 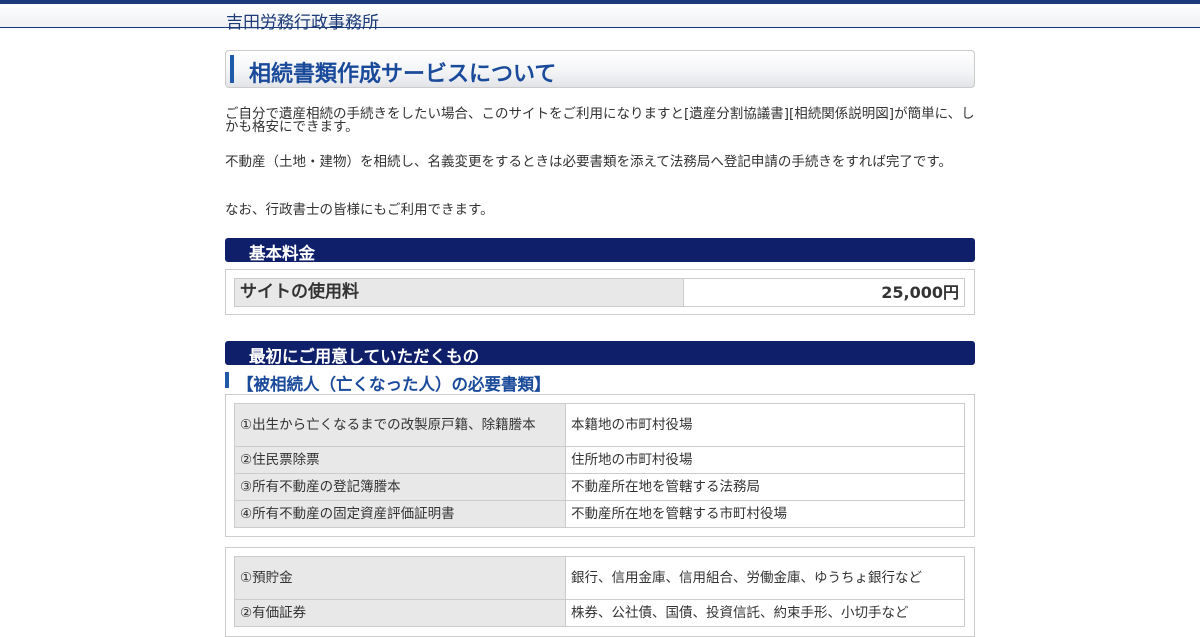 What do you see at coordinates (600, 16) in the screenshot?
I see `site-header: 吉田労務行政事務所` at bounding box center [600, 16].